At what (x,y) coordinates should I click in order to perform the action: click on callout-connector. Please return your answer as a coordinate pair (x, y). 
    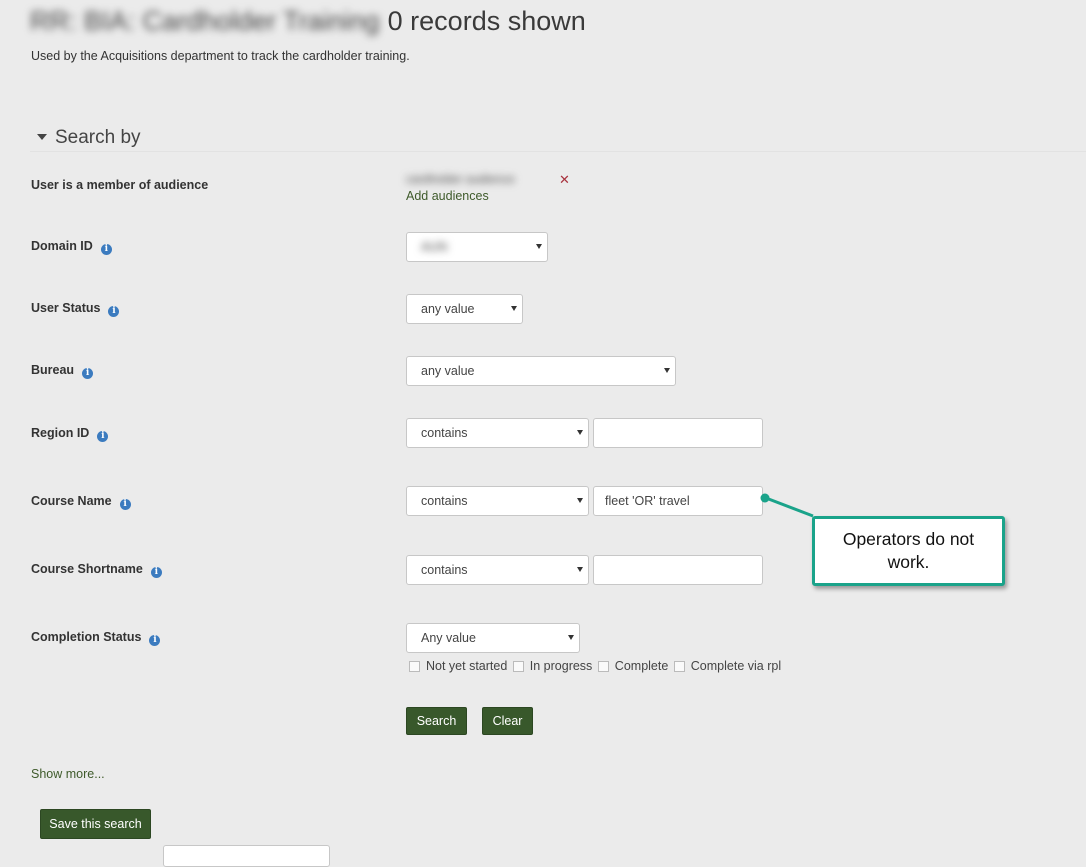
    Looking at the image, I should click on (787, 505).